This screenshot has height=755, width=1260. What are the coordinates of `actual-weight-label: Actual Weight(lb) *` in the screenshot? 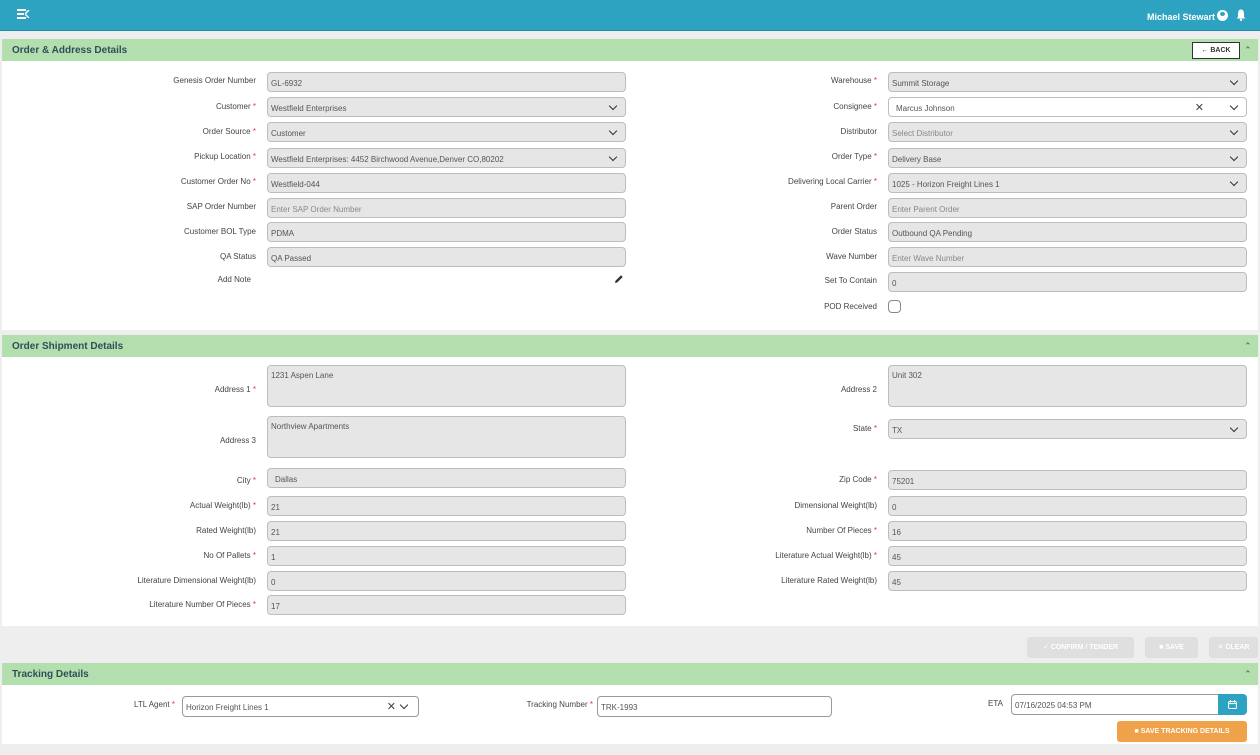 It's located at (222, 505).